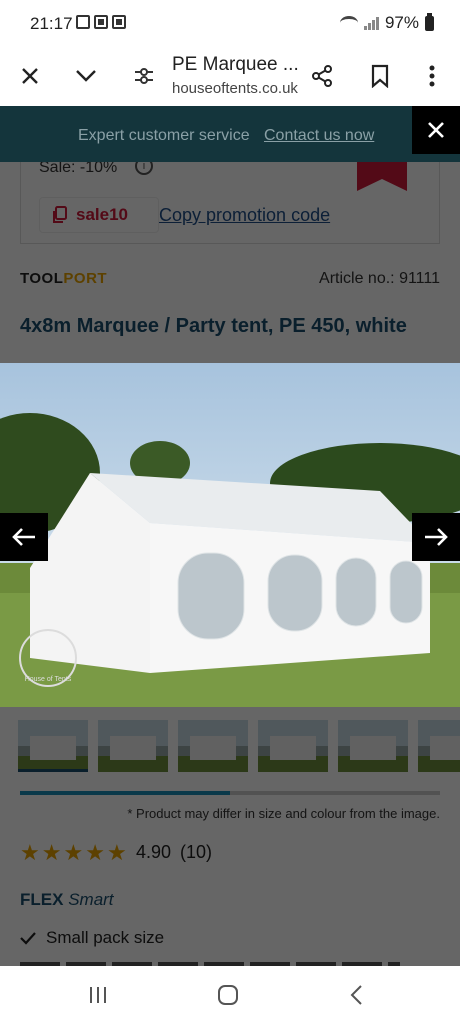 The width and height of the screenshot is (460, 1024). Describe the element at coordinates (60, 214) in the screenshot. I see `copy-icon` at that location.